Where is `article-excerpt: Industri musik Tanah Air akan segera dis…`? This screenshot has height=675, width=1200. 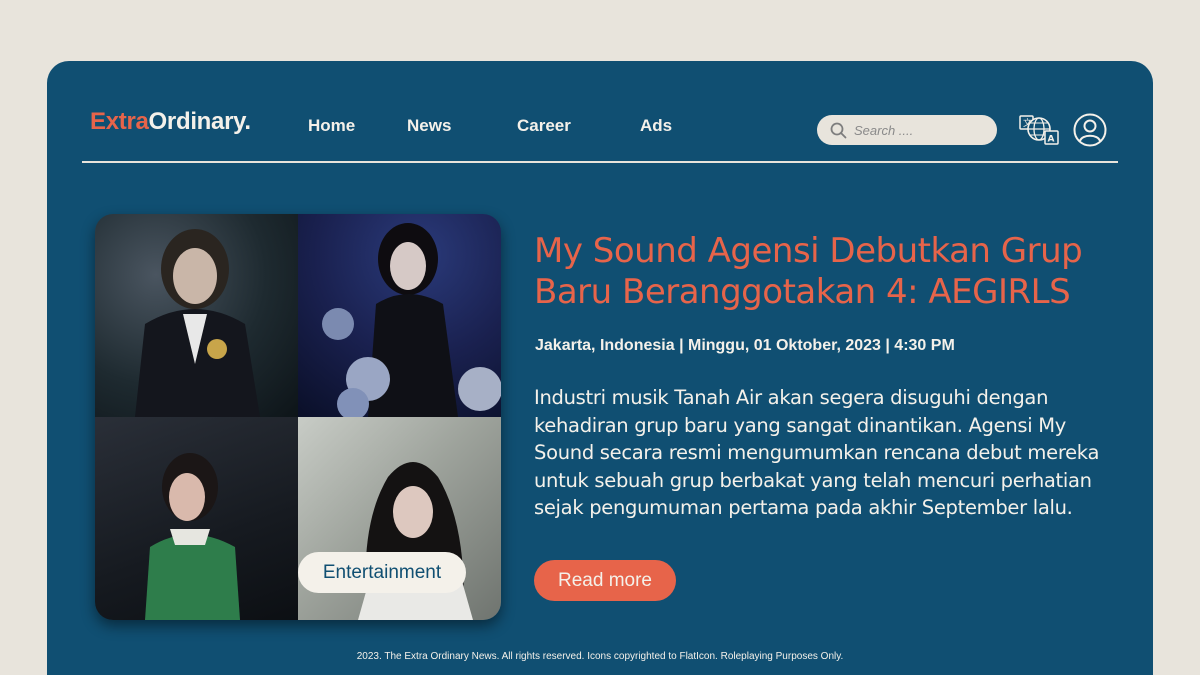 article-excerpt: Industri musik Tanah Air akan segera dis… is located at coordinates (817, 452).